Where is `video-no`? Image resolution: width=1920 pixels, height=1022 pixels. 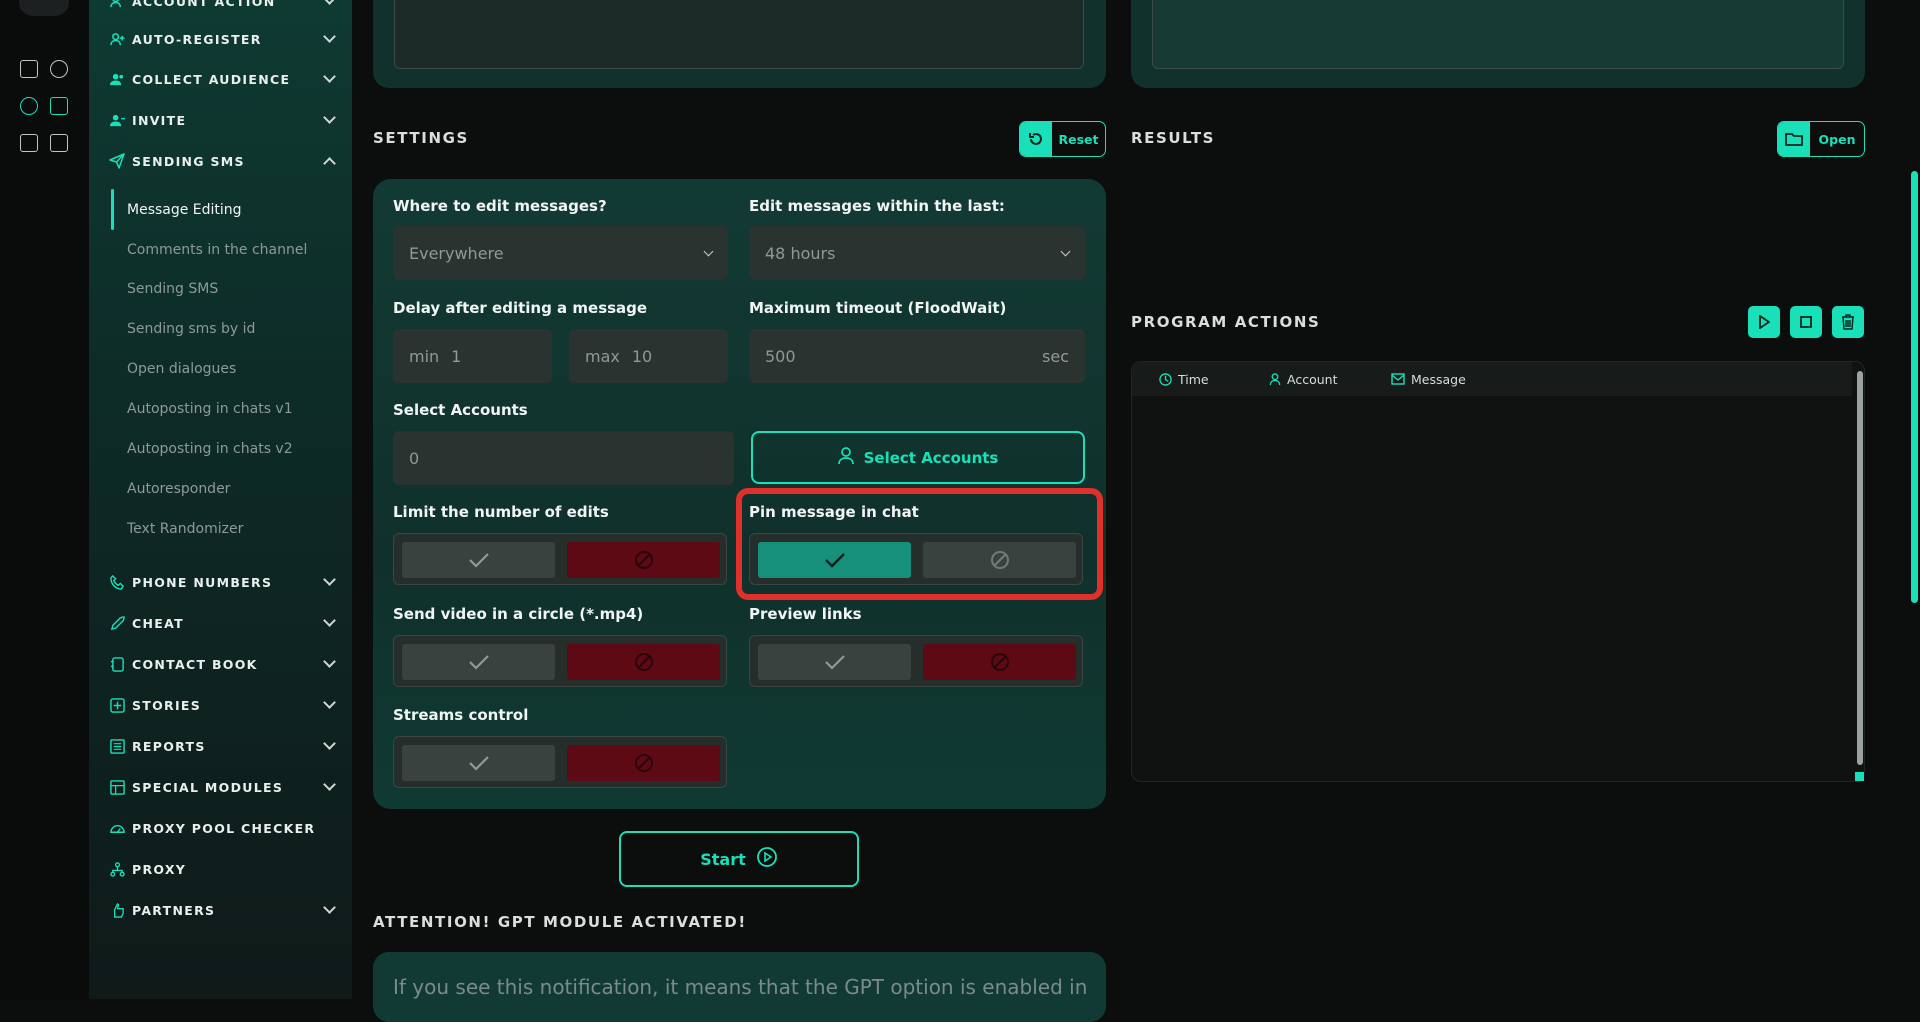 video-no is located at coordinates (643, 662).